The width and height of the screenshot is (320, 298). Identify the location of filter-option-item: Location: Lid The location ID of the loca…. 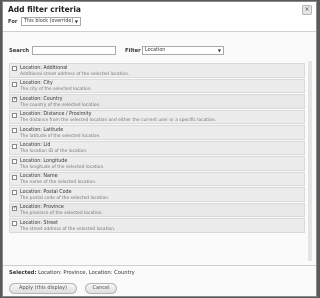
(157, 147).